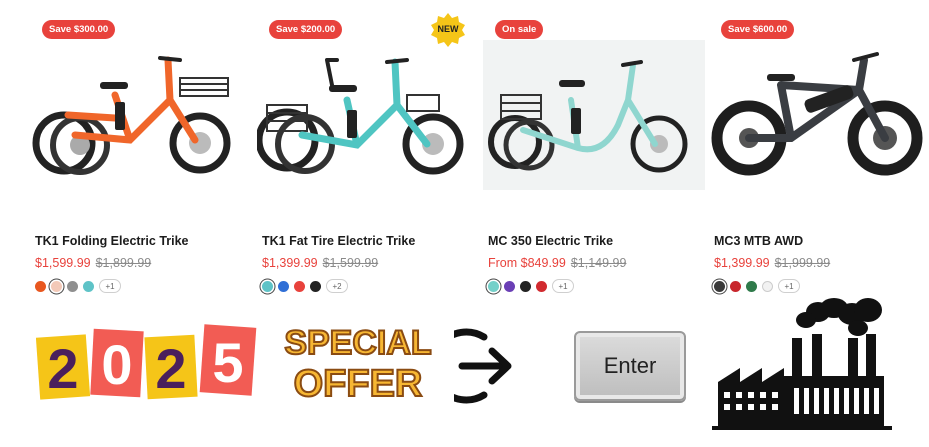 This screenshot has width=929, height=447. Describe the element at coordinates (320, 263) in the screenshot. I see `price-line: $1,399.99 $1,599.99` at that location.